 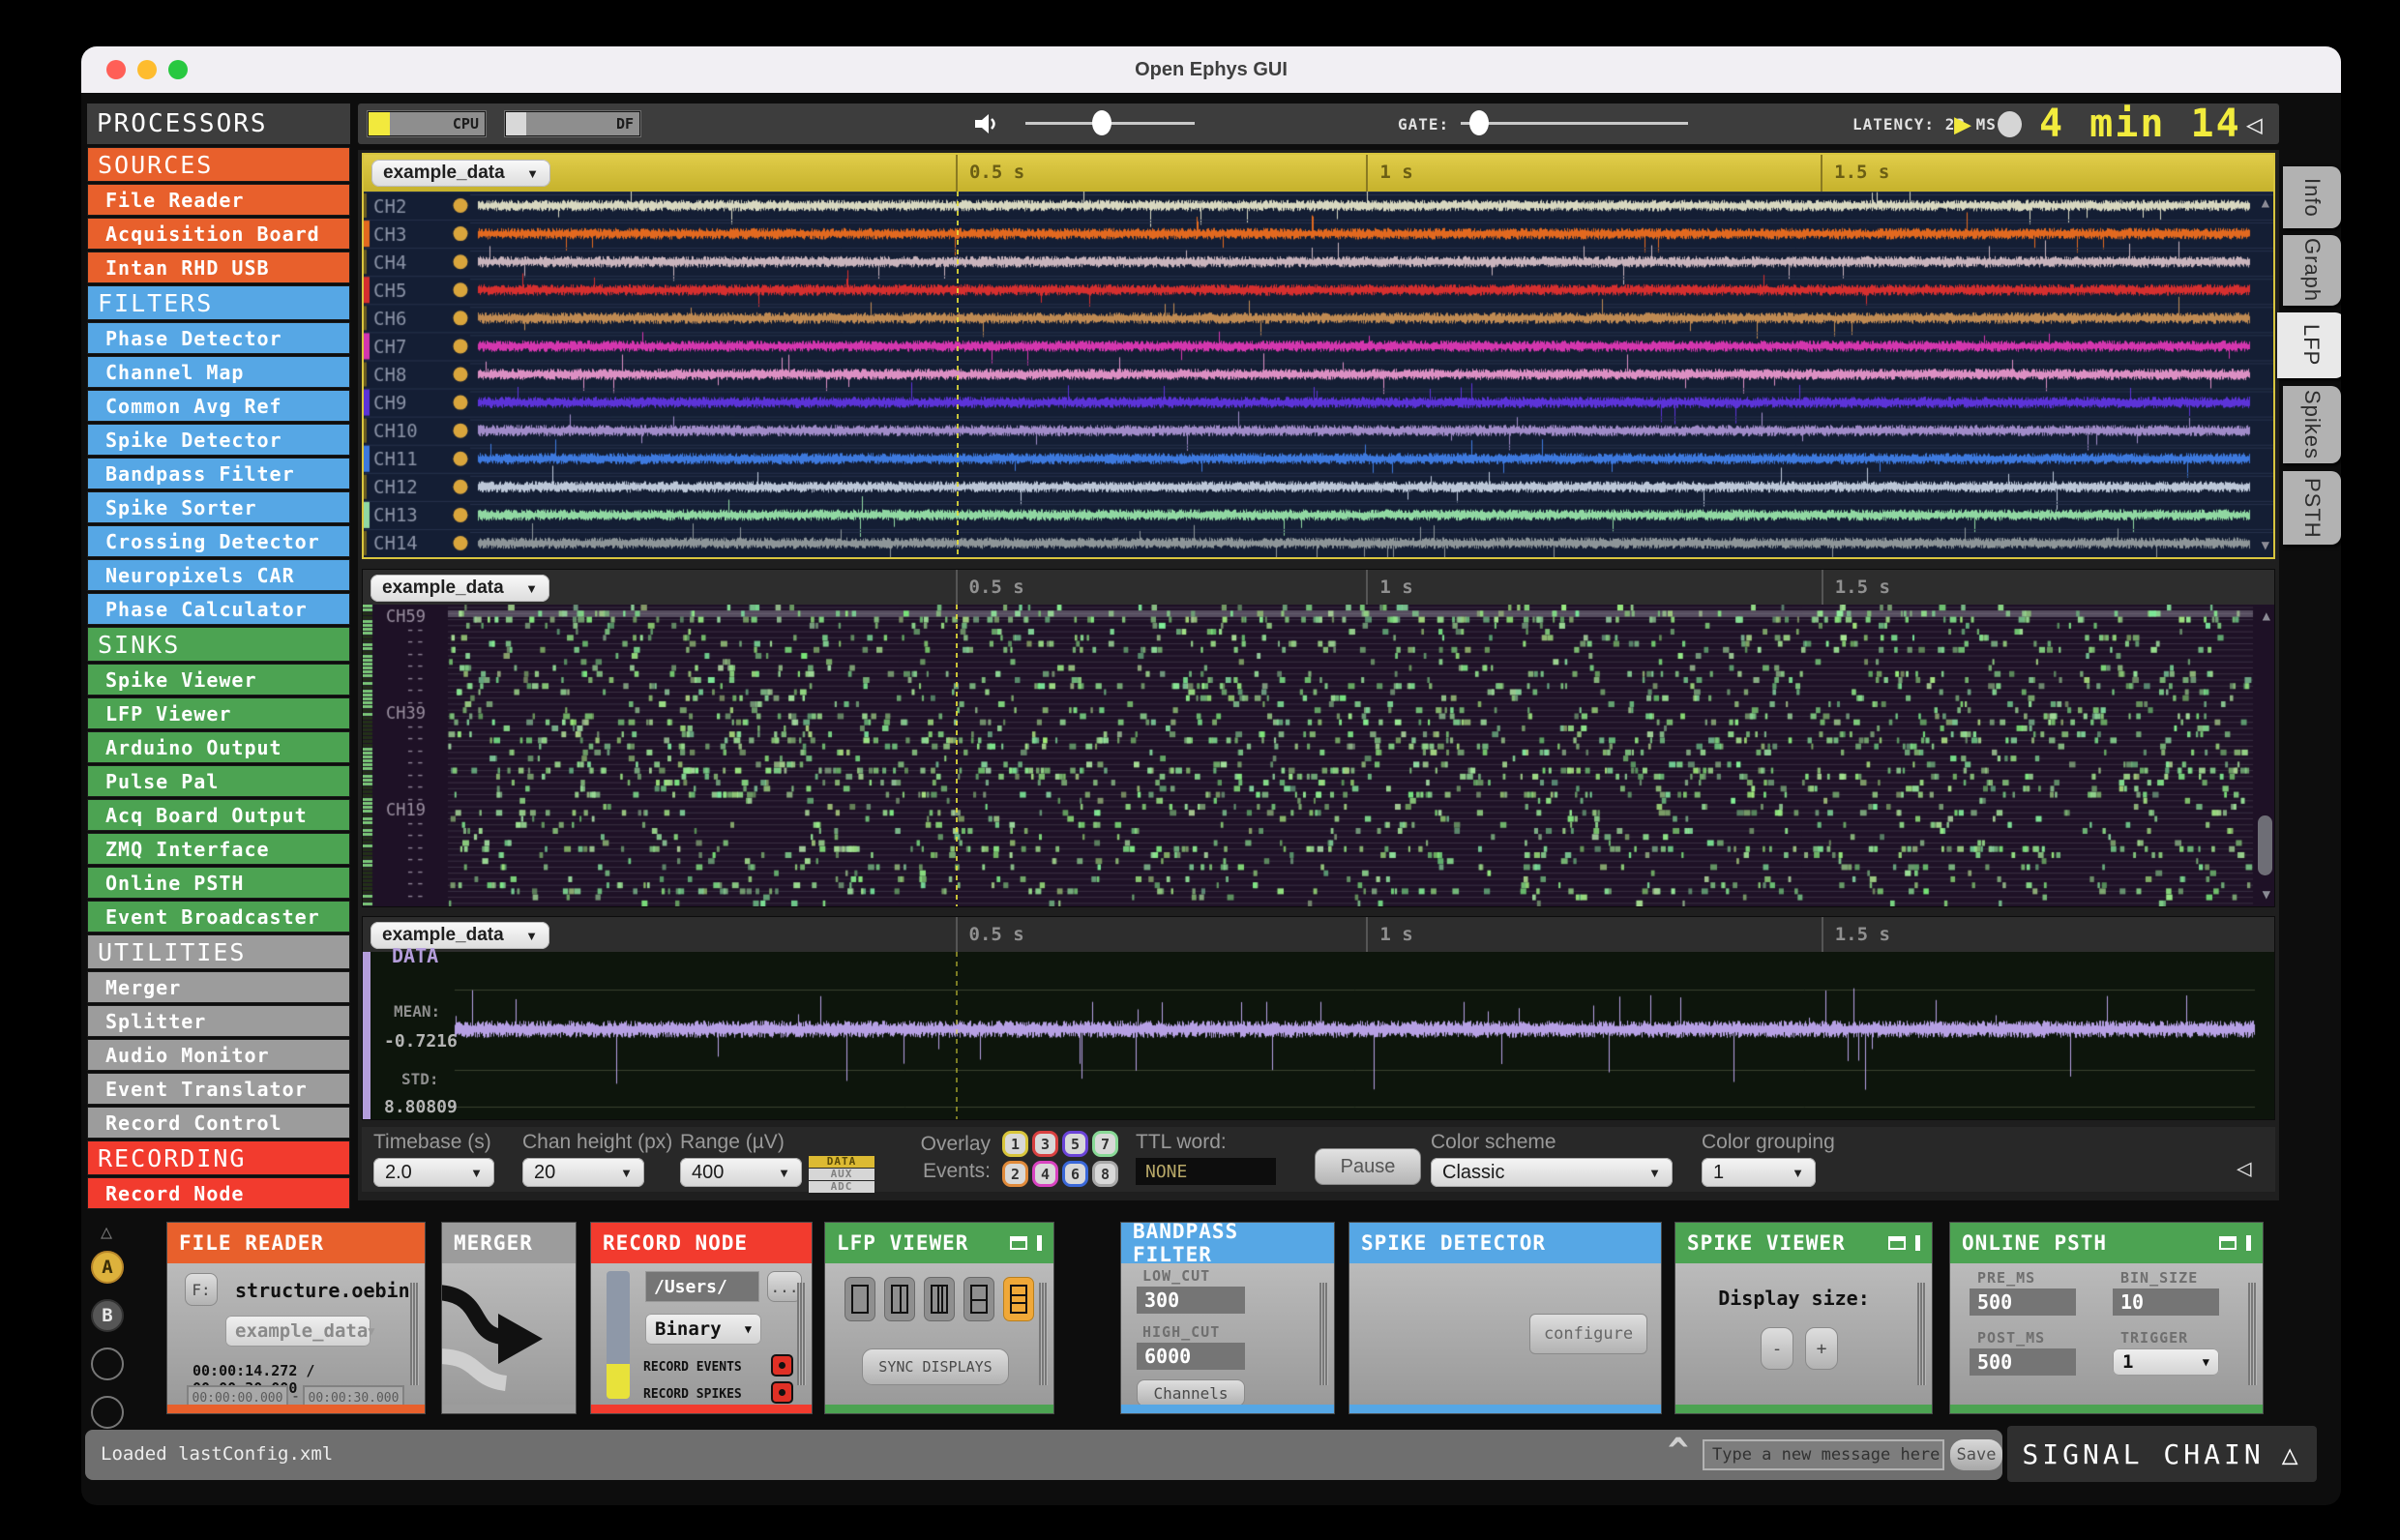 What do you see at coordinates (899, 1299) in the screenshot?
I see `layout-two-columns-button` at bounding box center [899, 1299].